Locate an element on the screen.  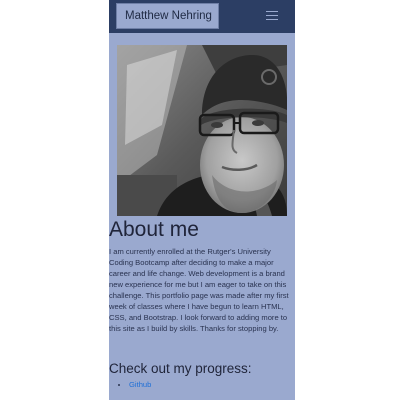
navbar-toggler-button is located at coordinates (274, 16).